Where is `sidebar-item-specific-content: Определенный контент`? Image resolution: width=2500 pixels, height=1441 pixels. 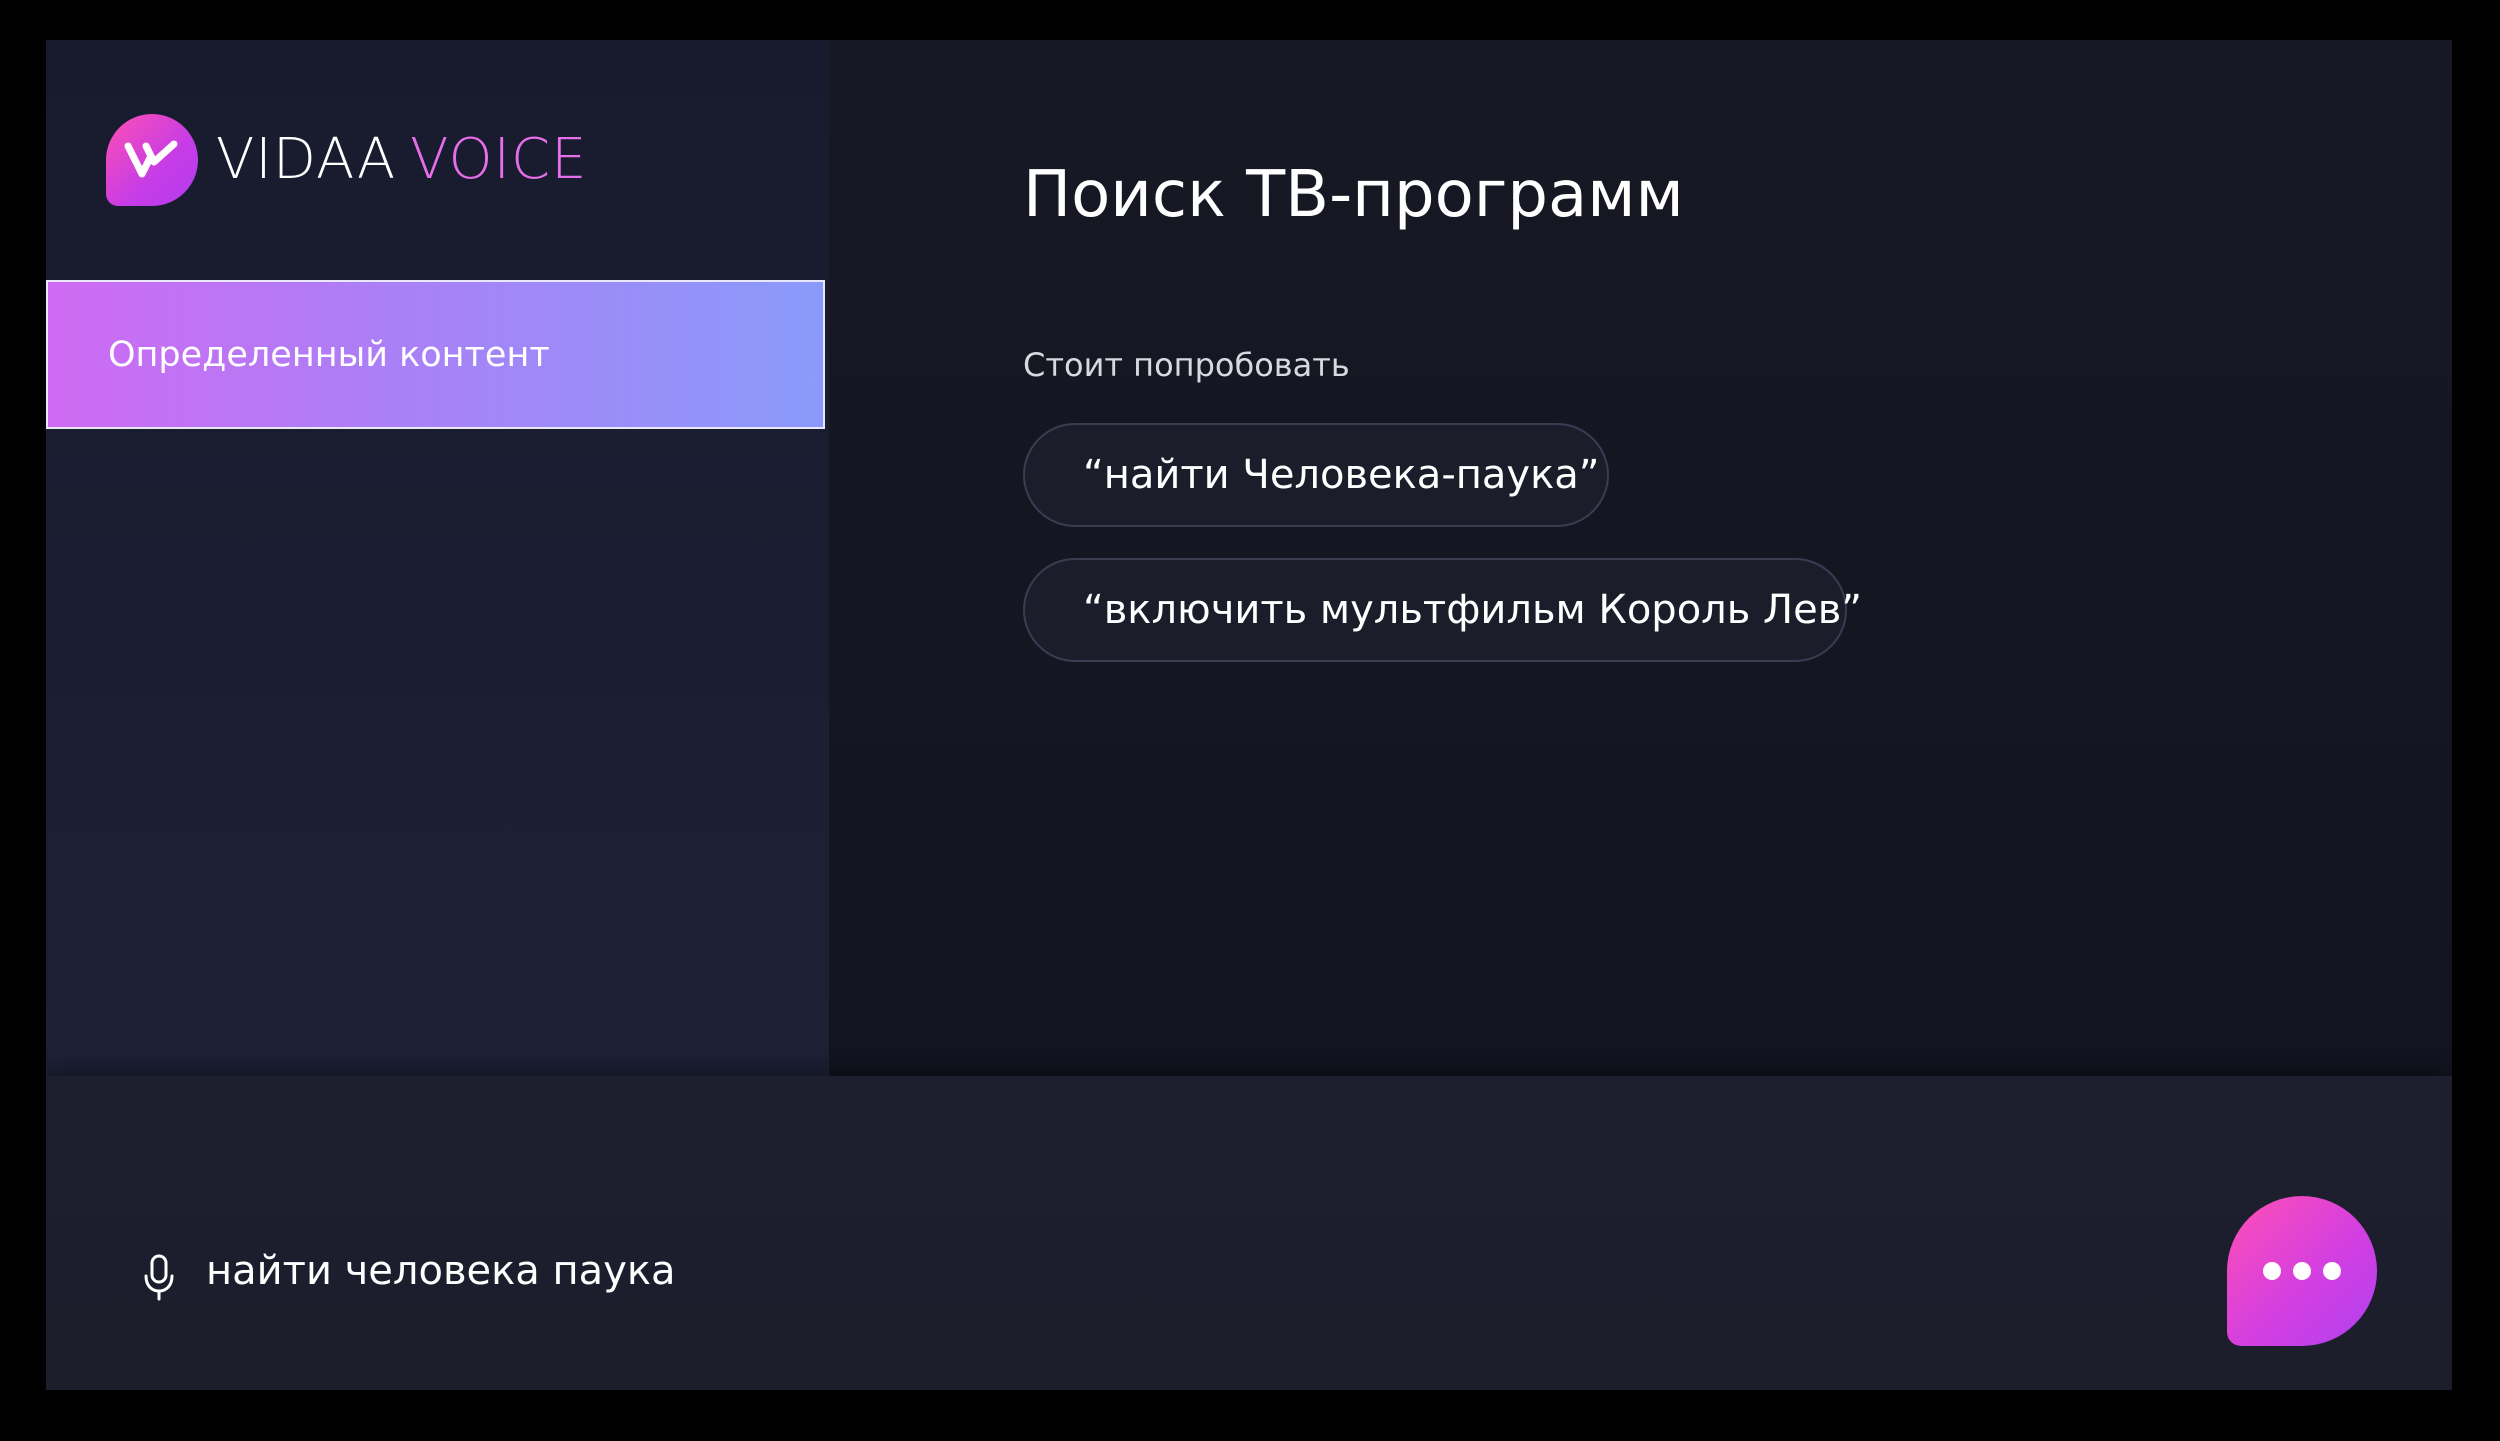
sidebar-item-specific-content: Определенный контент is located at coordinates (435, 354).